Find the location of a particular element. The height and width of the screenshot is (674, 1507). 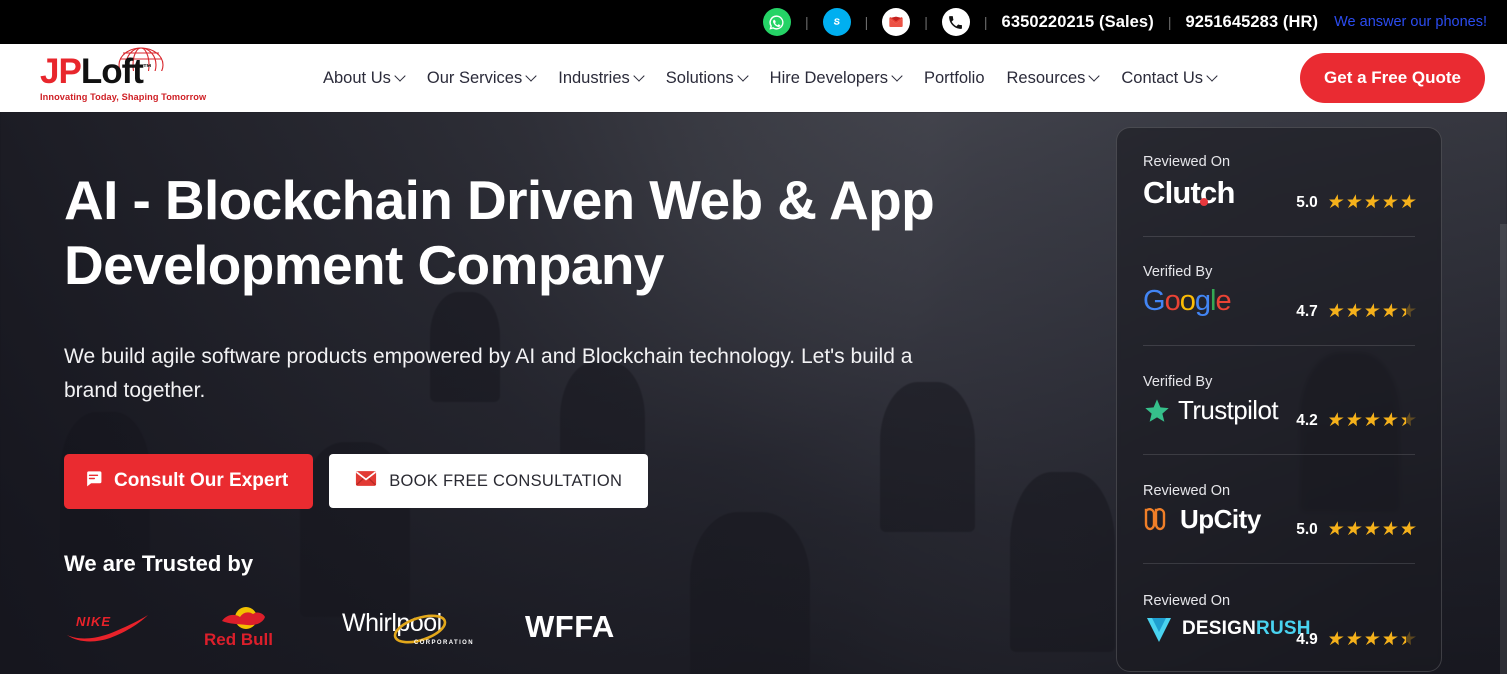

nav-label: Solutions is located at coordinates (699, 77).